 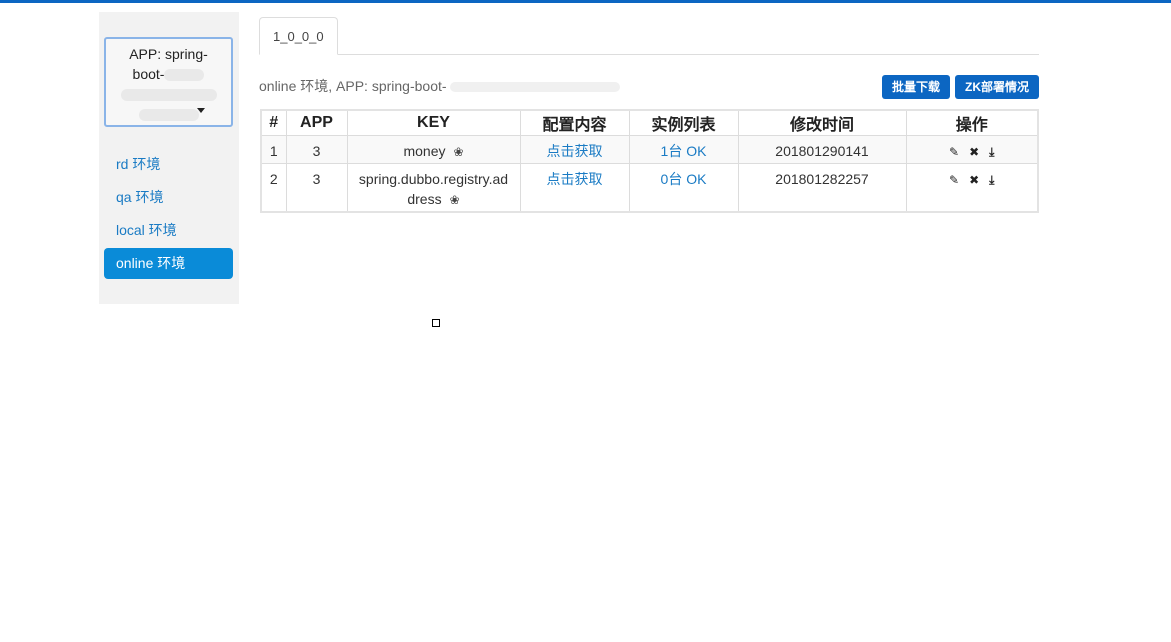 I want to click on table-header-row: # APP KEY 配置内容 实例列表 修改时间 操作, so click(x=649, y=122).